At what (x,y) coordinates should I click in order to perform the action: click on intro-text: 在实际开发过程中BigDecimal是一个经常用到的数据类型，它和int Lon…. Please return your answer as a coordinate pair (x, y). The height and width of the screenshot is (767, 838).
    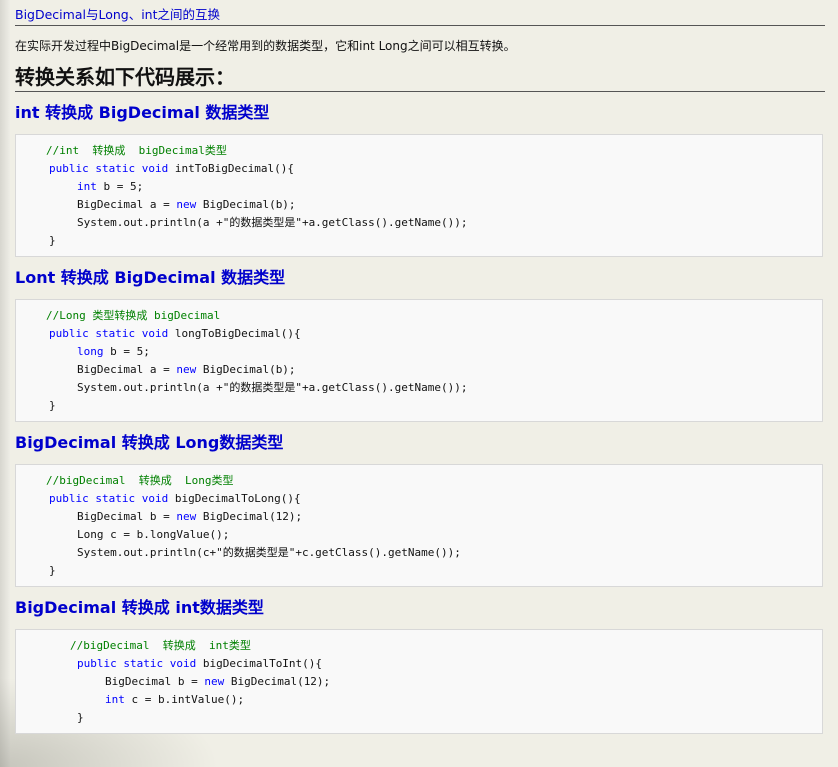
    Looking at the image, I should click on (265, 46).